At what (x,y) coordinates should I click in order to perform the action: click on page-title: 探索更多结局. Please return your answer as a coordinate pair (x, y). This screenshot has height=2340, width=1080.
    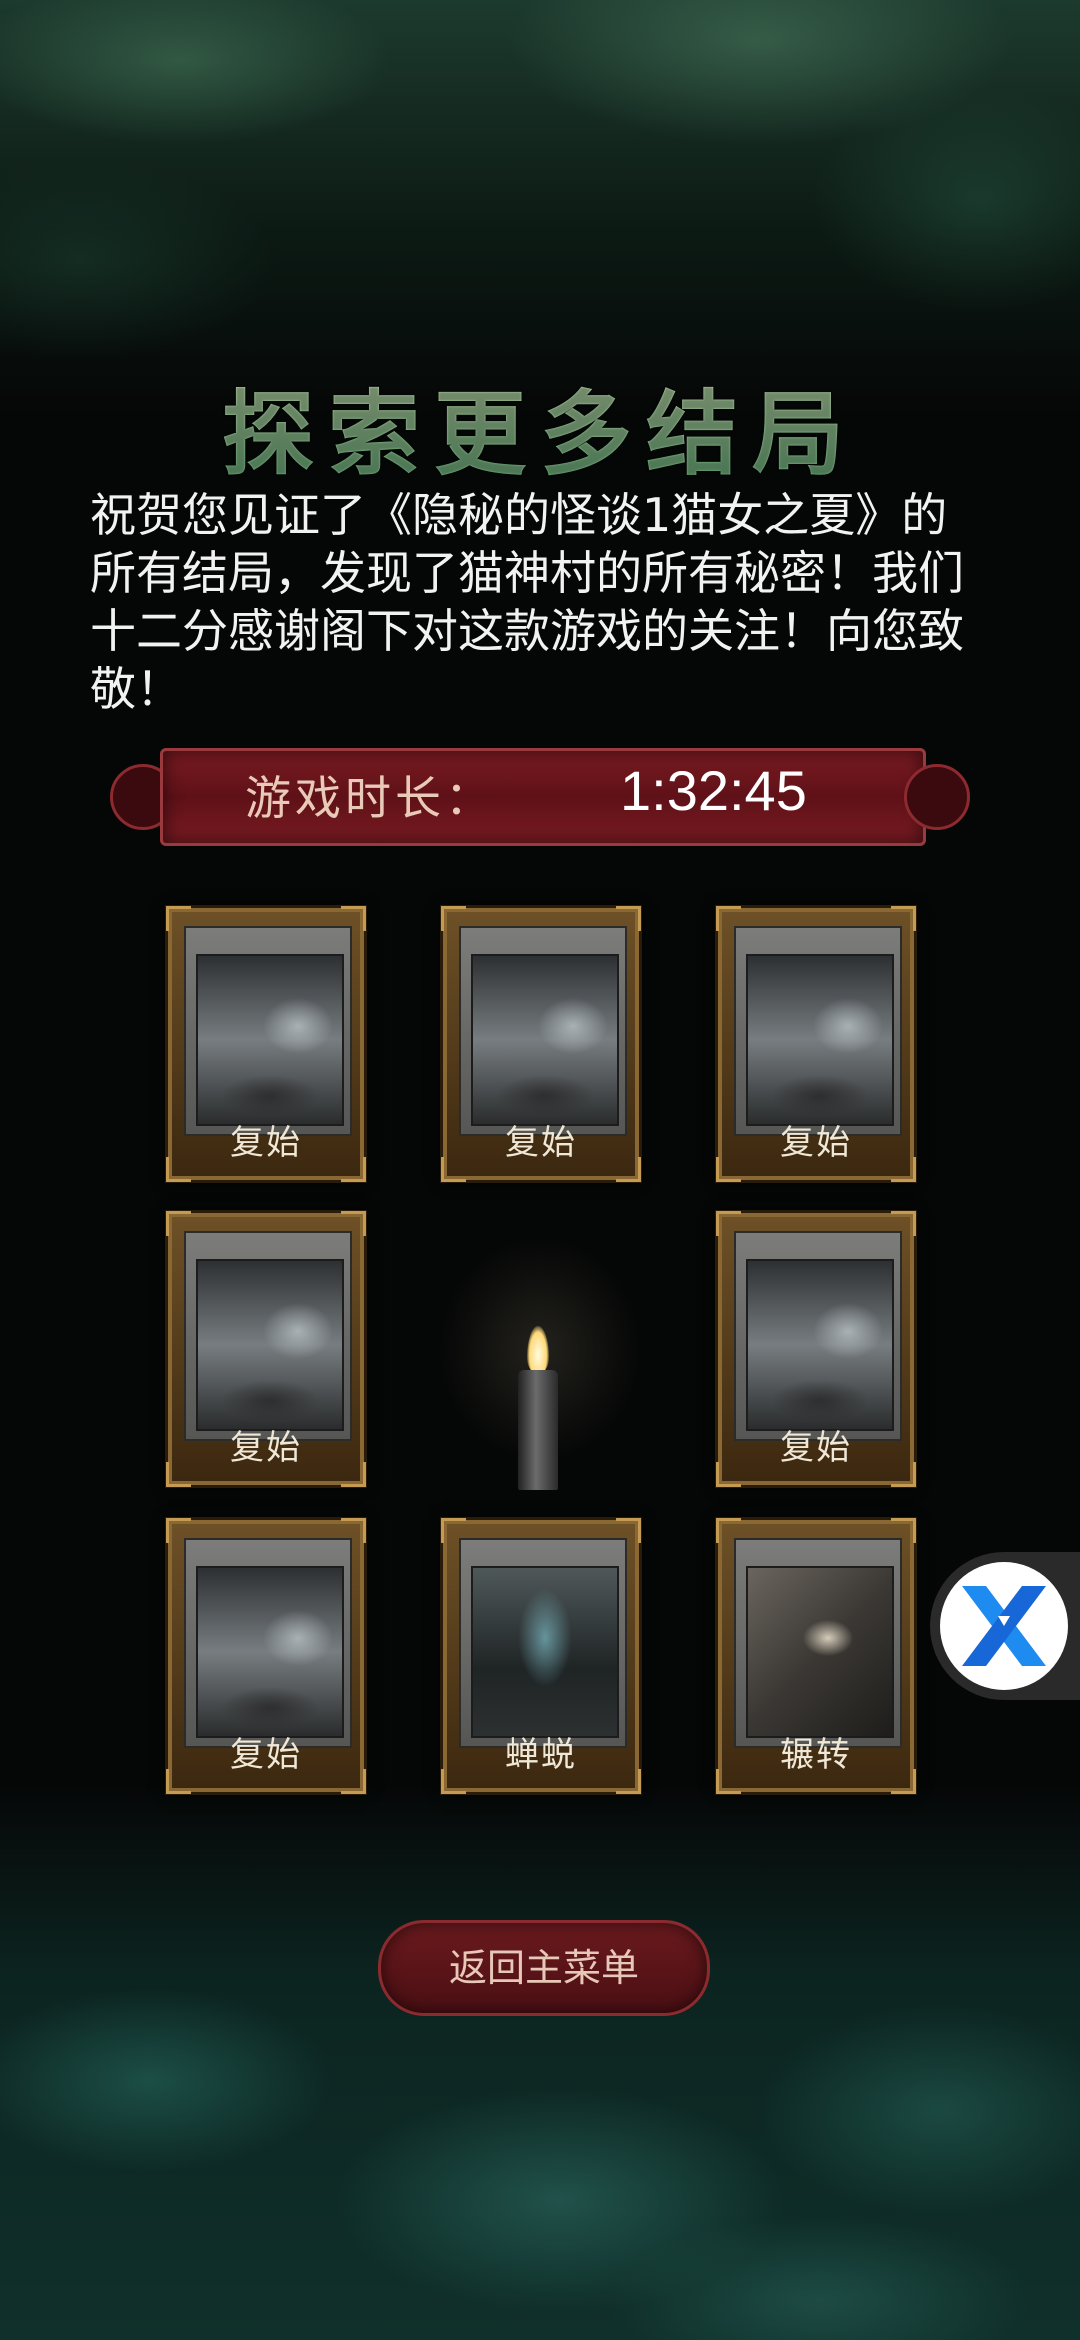
    Looking at the image, I should click on (540, 426).